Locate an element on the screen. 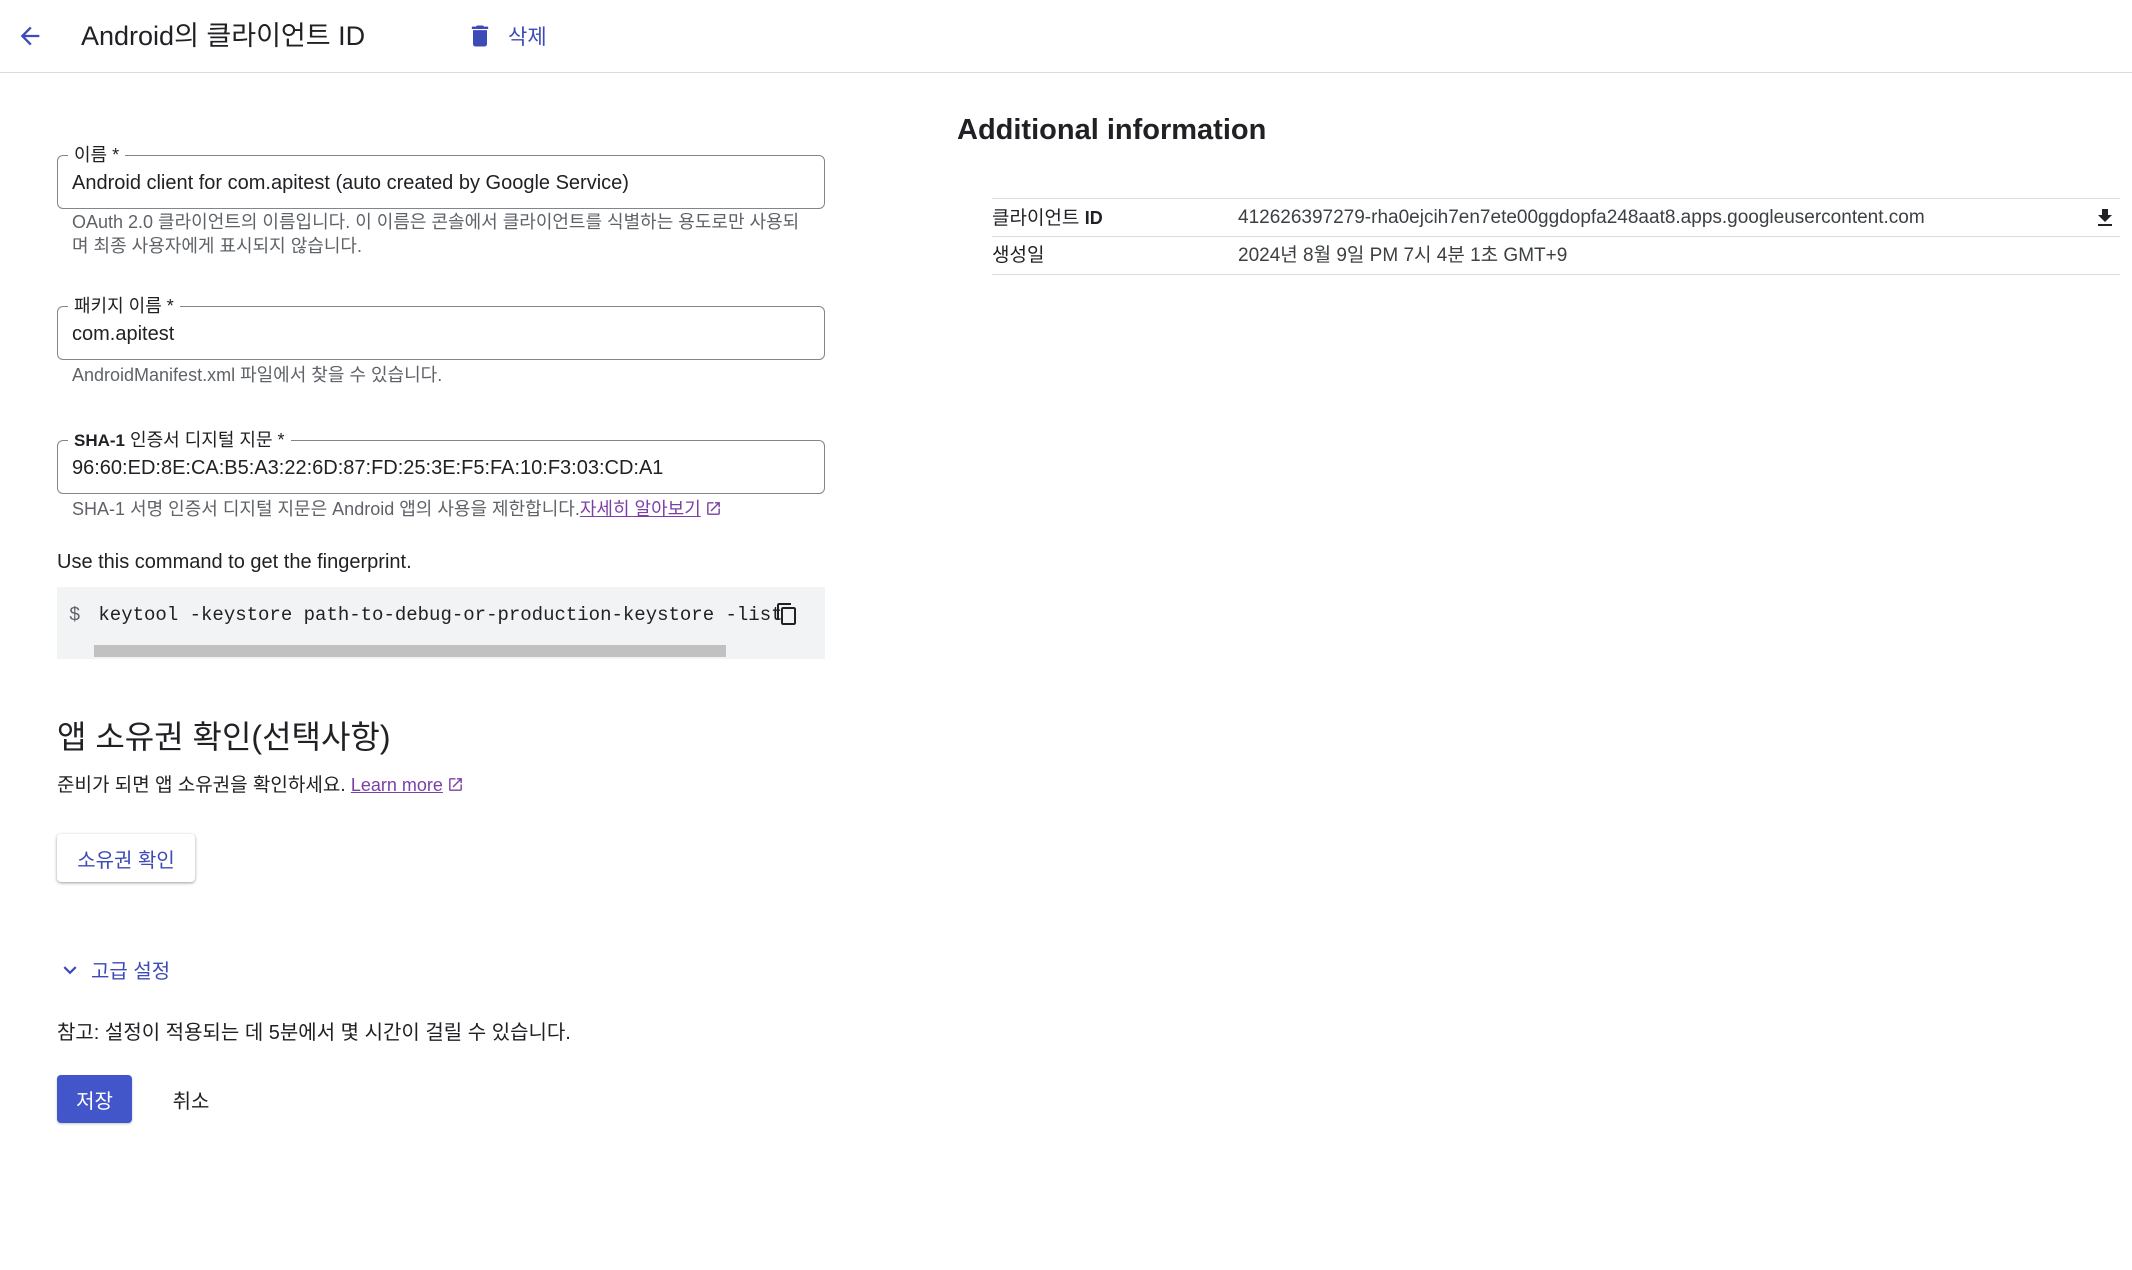 Image resolution: width=2132 pixels, height=1270 pixels. copy-icon is located at coordinates (786, 614).